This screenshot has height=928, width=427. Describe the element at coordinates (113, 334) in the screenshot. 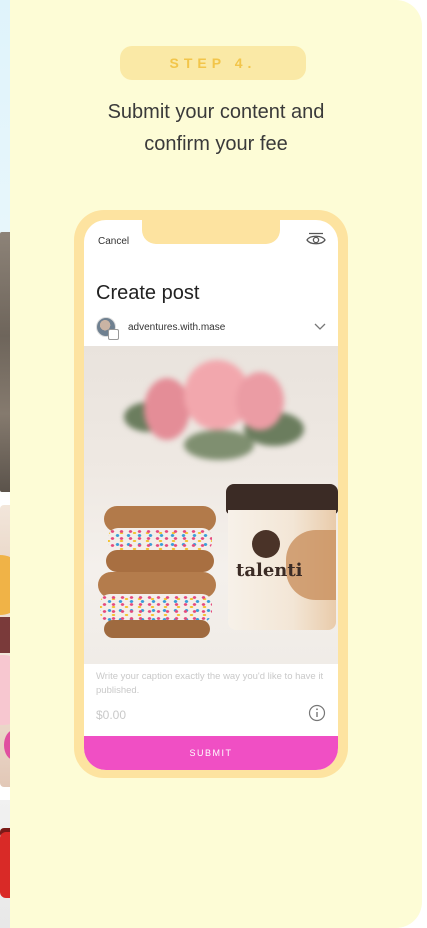

I see `instagram-badge-icon` at that location.